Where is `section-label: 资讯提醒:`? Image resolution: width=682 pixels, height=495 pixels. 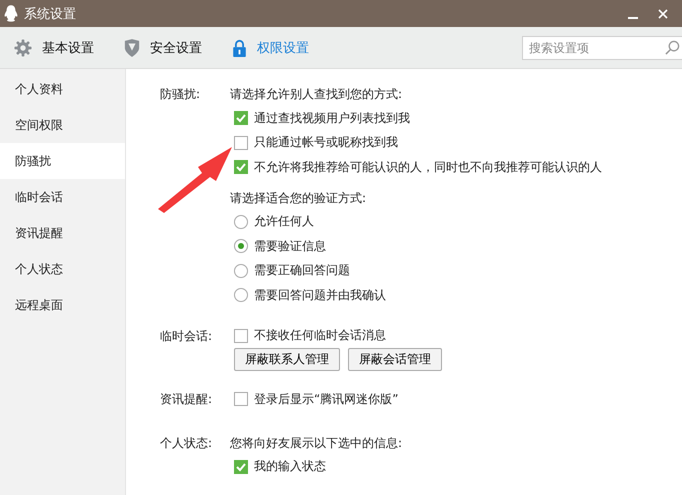
section-label: 资讯提醒: is located at coordinates (187, 399).